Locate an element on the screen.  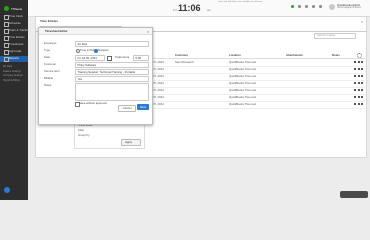
sidebar-item-timesheets: Timesheets is located at coordinates (14, 45).